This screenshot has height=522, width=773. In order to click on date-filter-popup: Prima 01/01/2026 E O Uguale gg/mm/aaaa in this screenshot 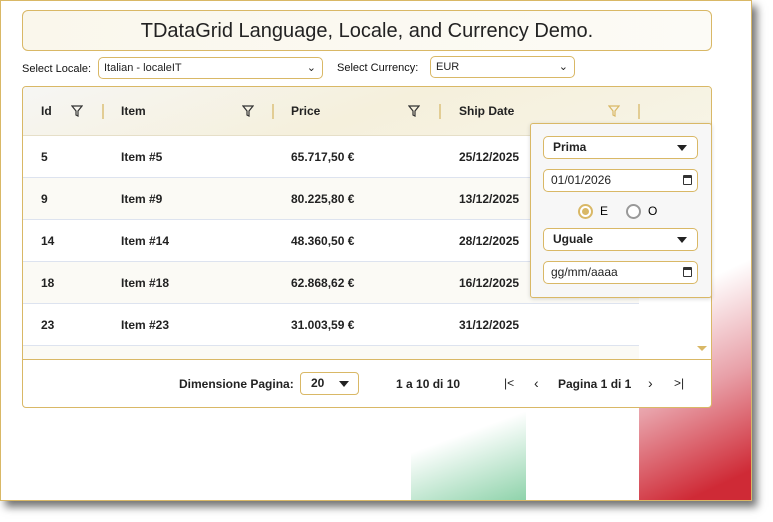, I will do `click(621, 210)`.